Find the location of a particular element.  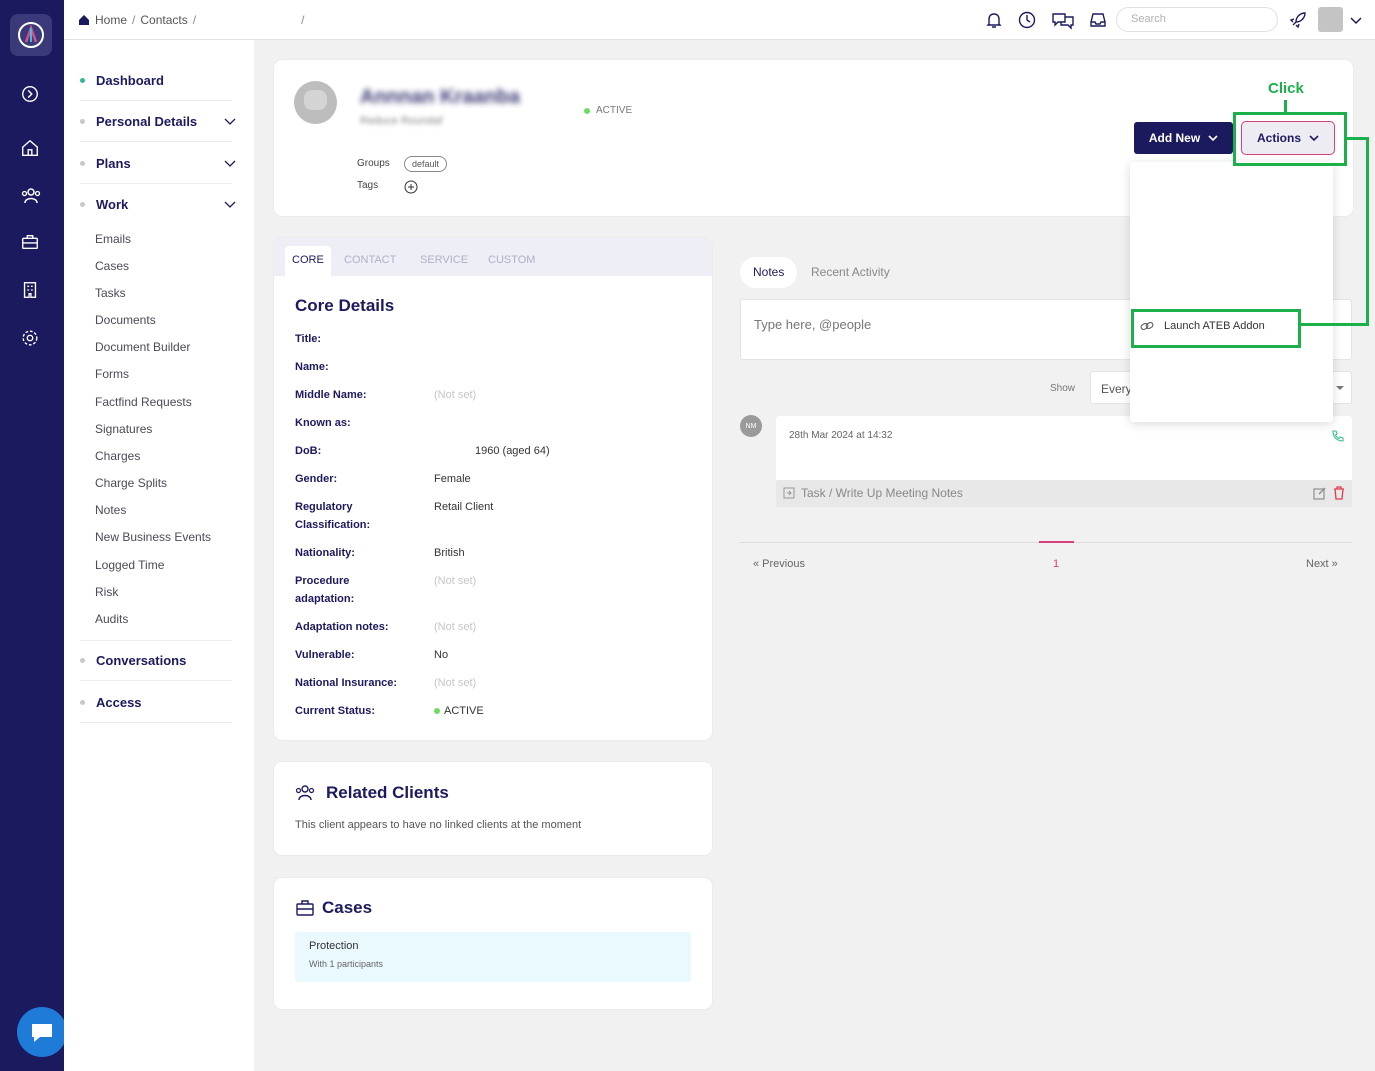

field-label-adaptation-notes: Adaptation notes: is located at coordinates (342, 627).